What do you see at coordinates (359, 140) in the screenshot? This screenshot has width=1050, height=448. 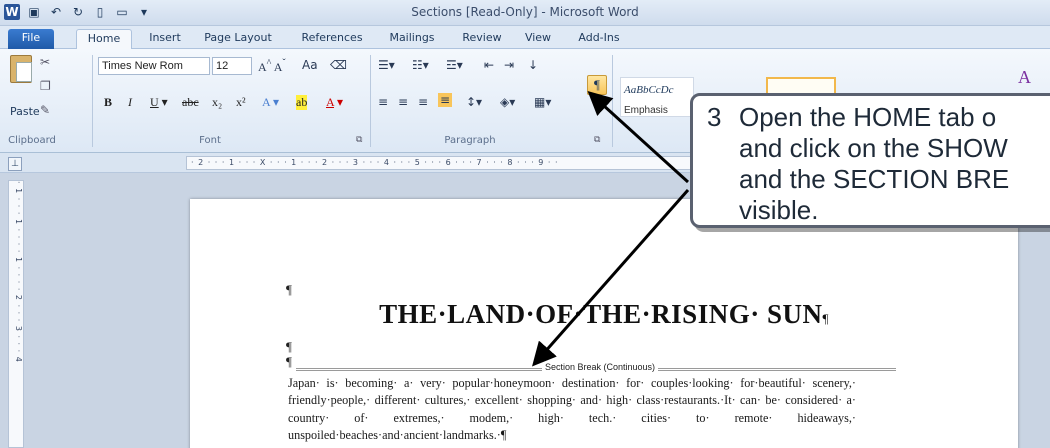 I see `font-dialog-launcher-icon: ⧉` at bounding box center [359, 140].